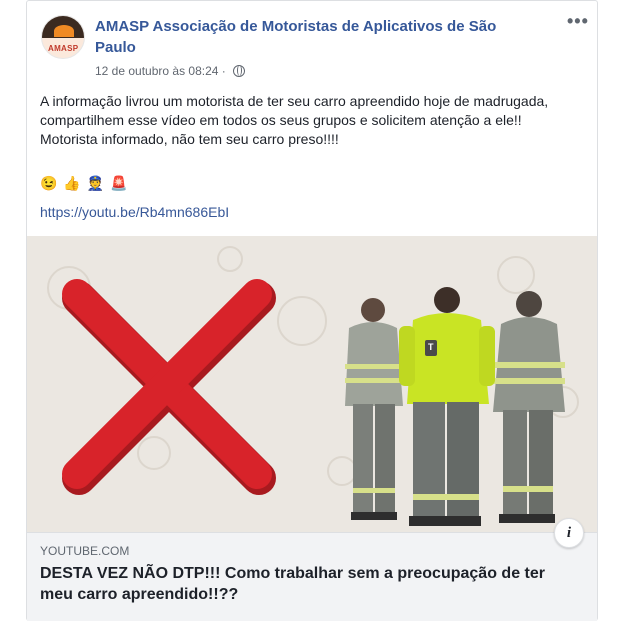  Describe the element at coordinates (529, 407) in the screenshot. I see `worker-right` at that location.